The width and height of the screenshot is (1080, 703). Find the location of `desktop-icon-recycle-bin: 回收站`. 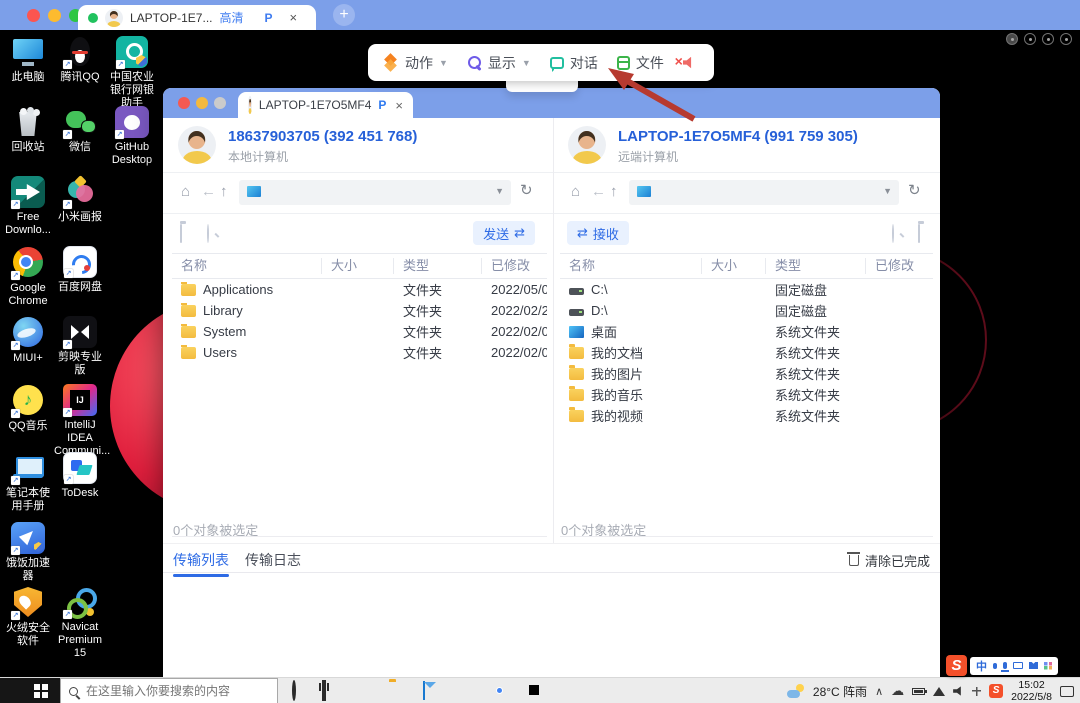

desktop-icon-recycle-bin: 回收站 is located at coordinates (28, 130).